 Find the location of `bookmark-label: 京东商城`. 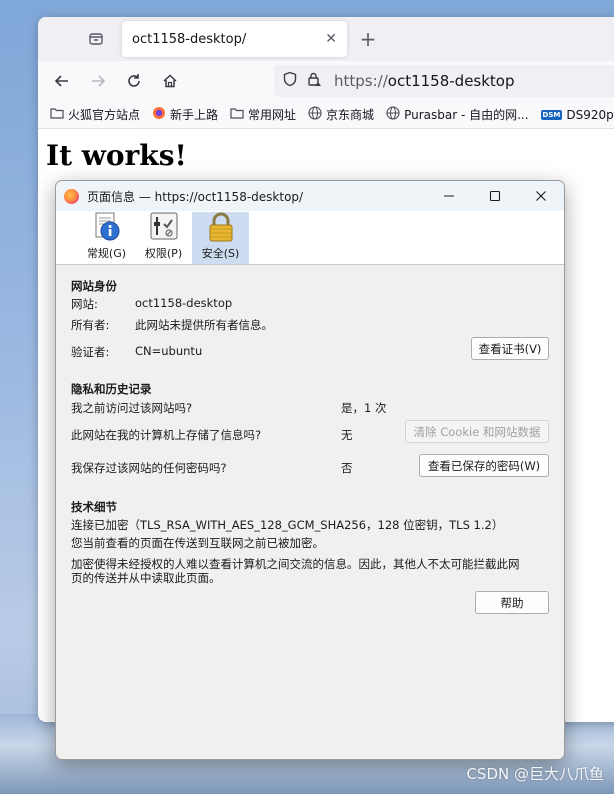

bookmark-label: 京东商城 is located at coordinates (350, 115).